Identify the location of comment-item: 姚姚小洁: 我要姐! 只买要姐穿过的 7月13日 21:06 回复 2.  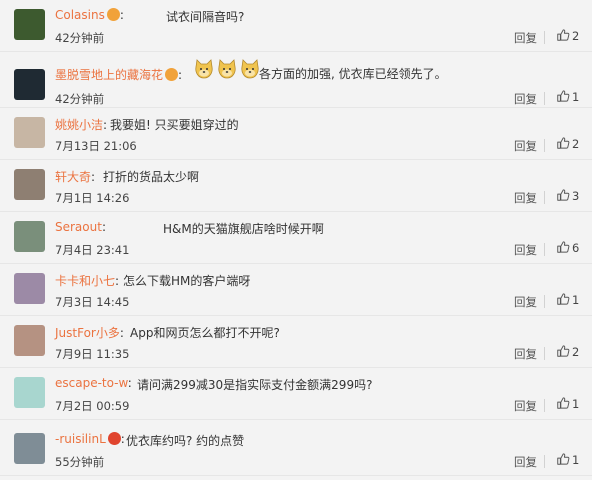
(296, 134).